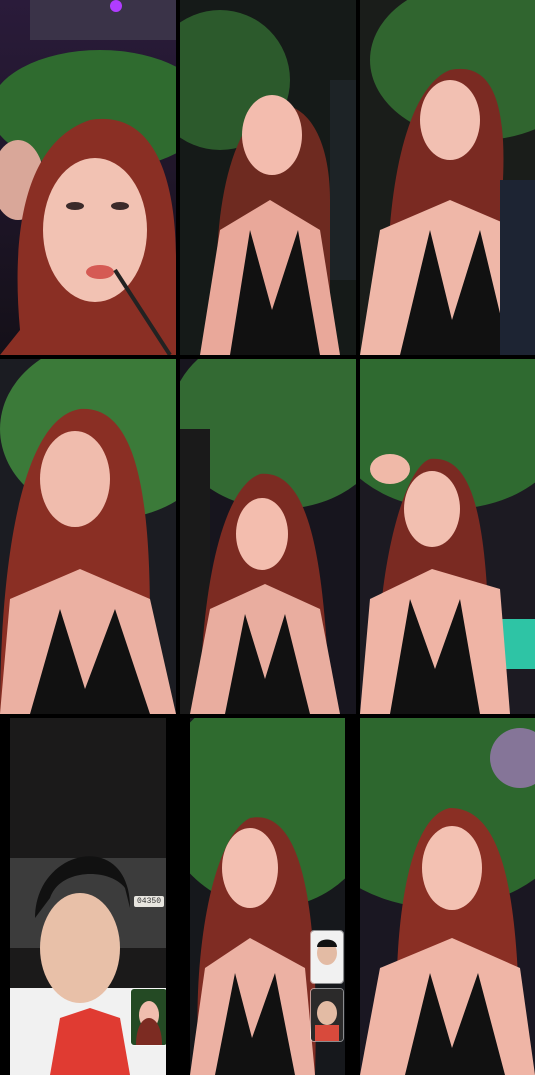  What do you see at coordinates (149, 901) in the screenshot?
I see `car-plate: 04350` at bounding box center [149, 901].